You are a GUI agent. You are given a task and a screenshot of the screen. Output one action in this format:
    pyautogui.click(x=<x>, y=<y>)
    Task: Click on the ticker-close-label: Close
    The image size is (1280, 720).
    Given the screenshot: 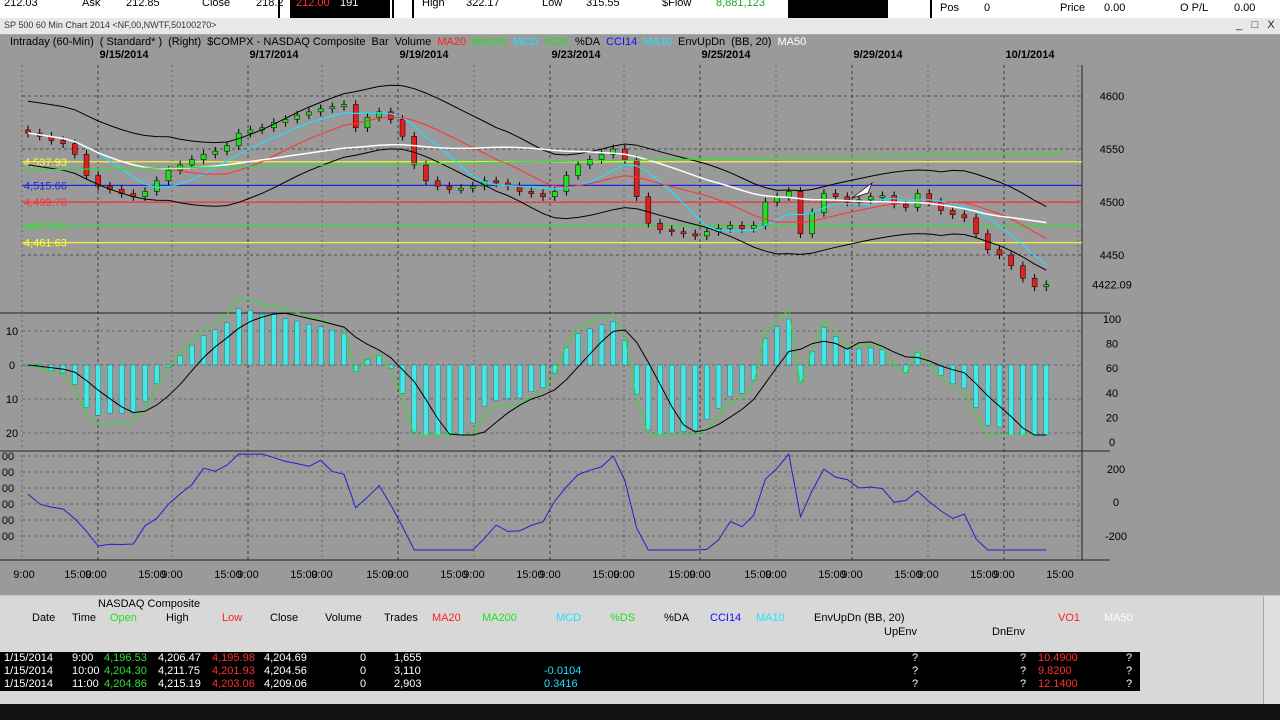 What is the action you would take?
    pyautogui.click(x=216, y=4)
    